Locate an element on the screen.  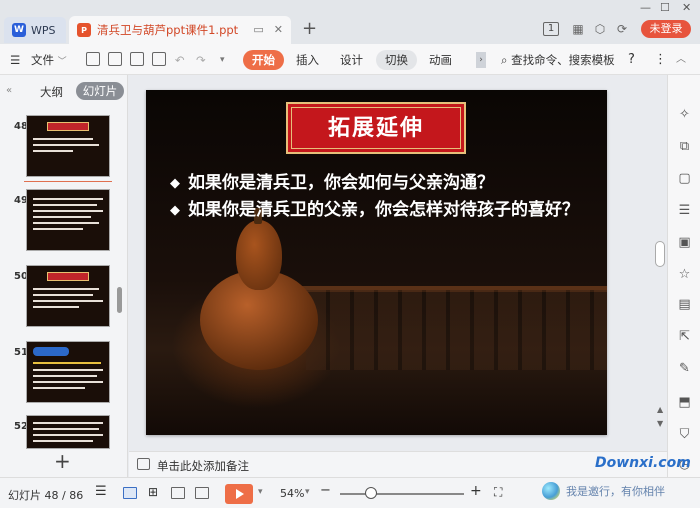
copy-format-icon: ⧉ is located at coordinates (684, 146).